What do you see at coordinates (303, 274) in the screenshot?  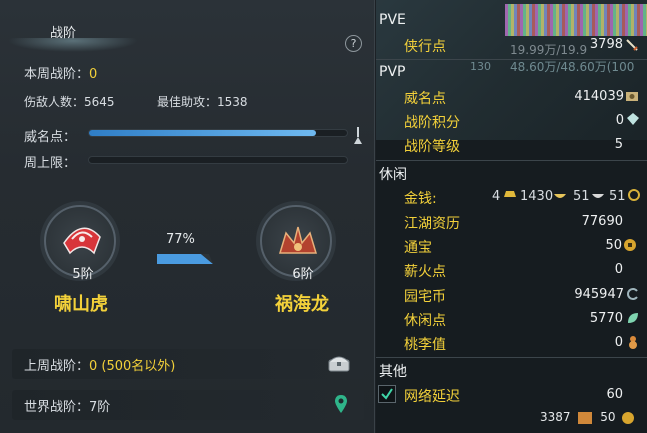 I see `next-tier-label: 6阶` at bounding box center [303, 274].